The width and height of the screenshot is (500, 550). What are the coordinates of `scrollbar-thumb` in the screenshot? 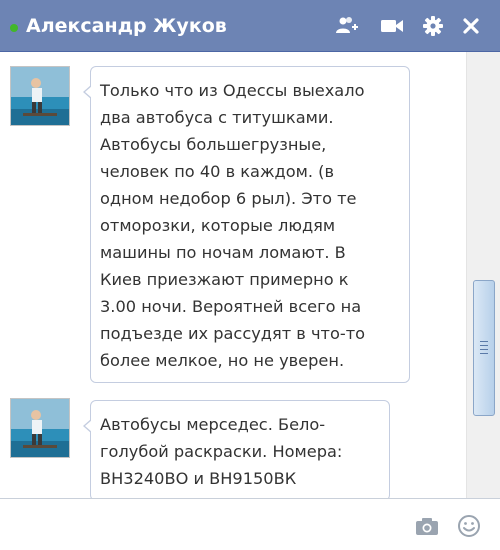 It's located at (484, 348).